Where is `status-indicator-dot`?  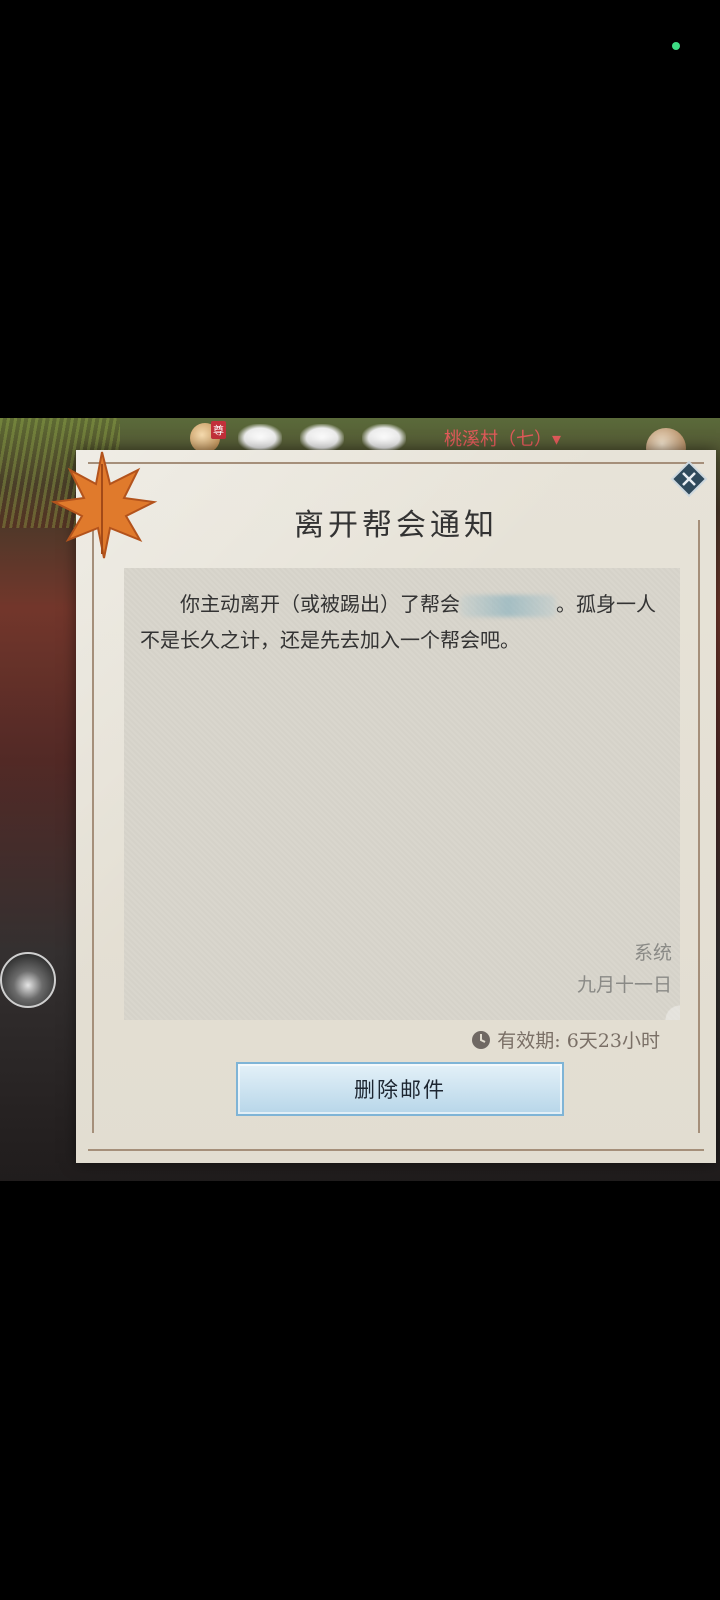 status-indicator-dot is located at coordinates (676, 46).